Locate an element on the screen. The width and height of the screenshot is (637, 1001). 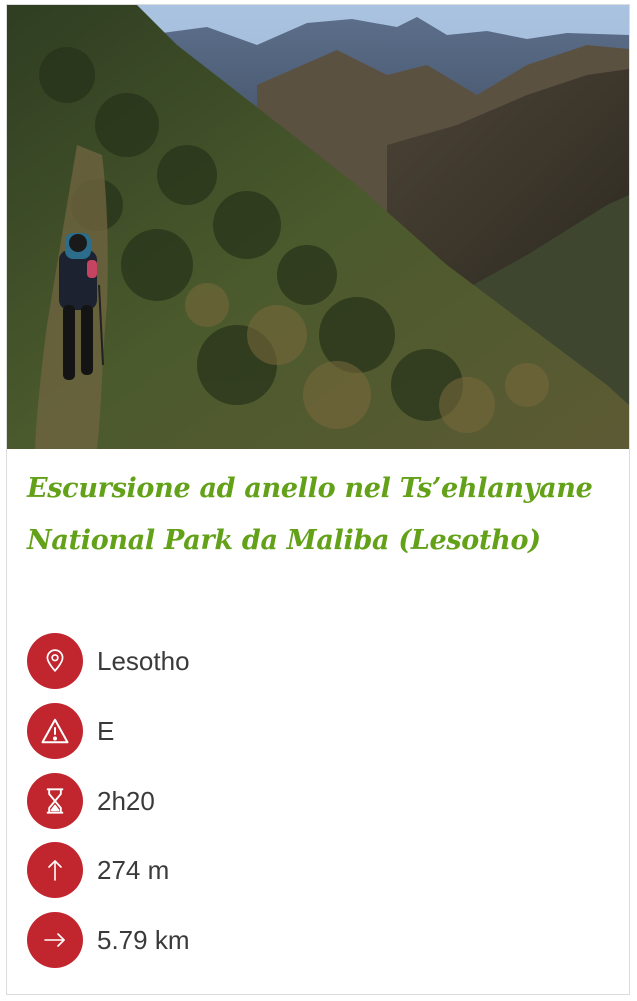
detail-elevation-gain: 274 m is located at coordinates (317, 870).